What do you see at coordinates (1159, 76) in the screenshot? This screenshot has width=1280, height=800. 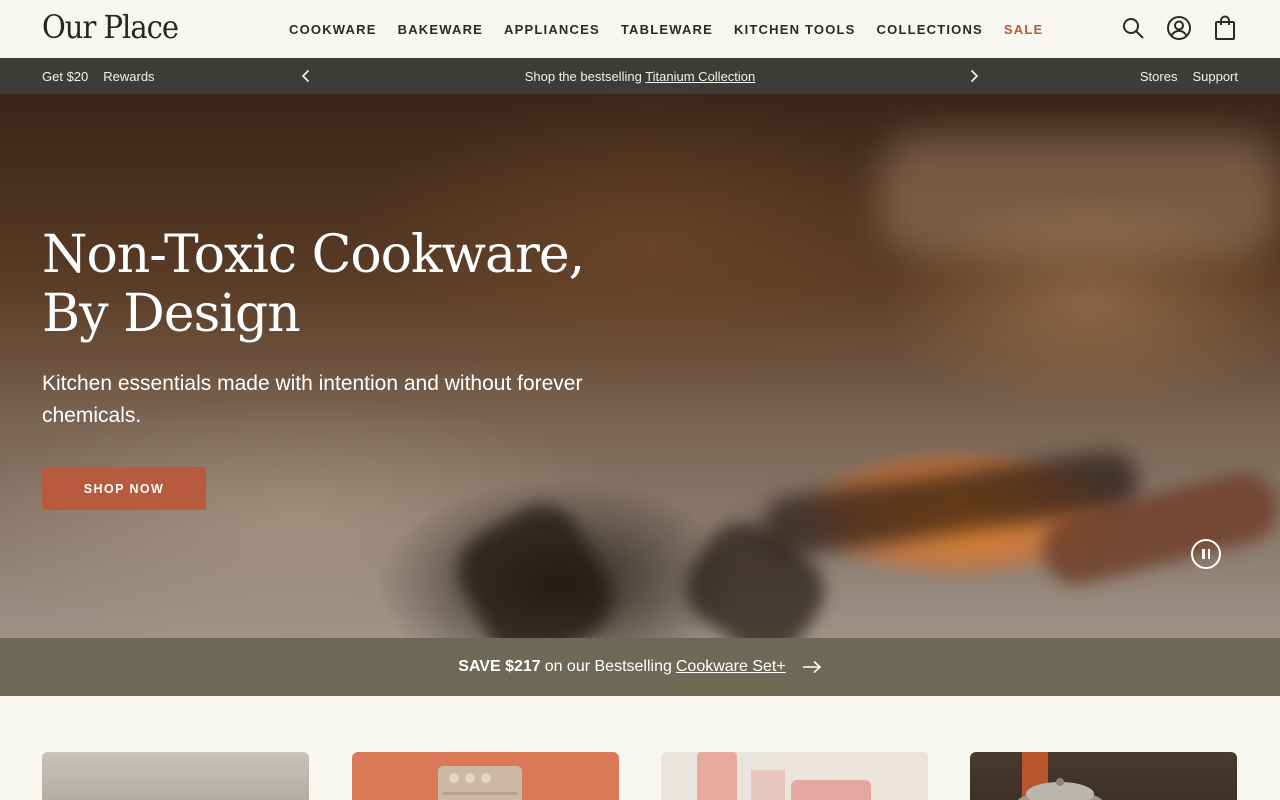 I see `stores-link: Stores` at bounding box center [1159, 76].